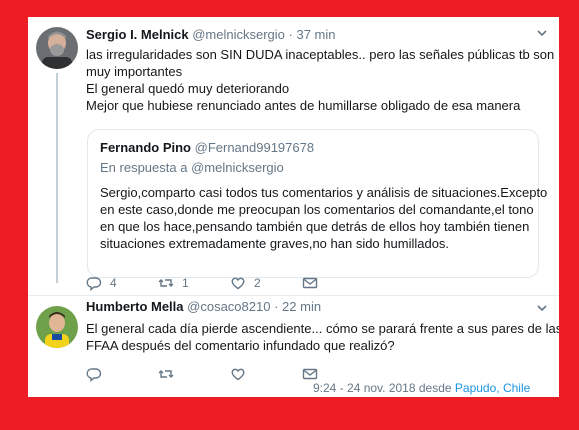 The width and height of the screenshot is (579, 430). I want to click on timestamp: 37 min, so click(315, 34).